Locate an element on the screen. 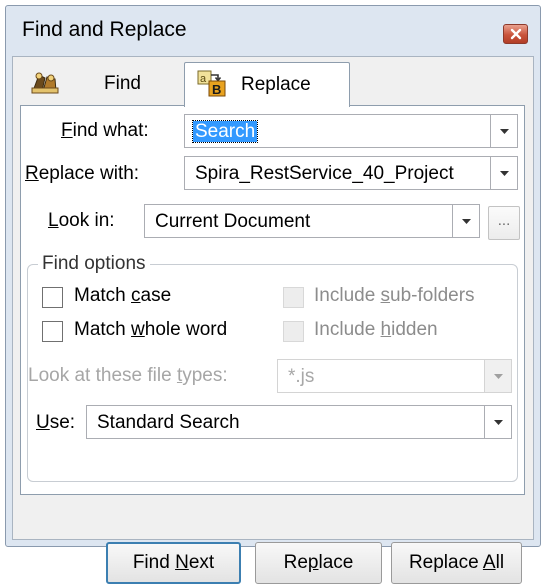  tab-replace: a B Replace is located at coordinates (267, 84).